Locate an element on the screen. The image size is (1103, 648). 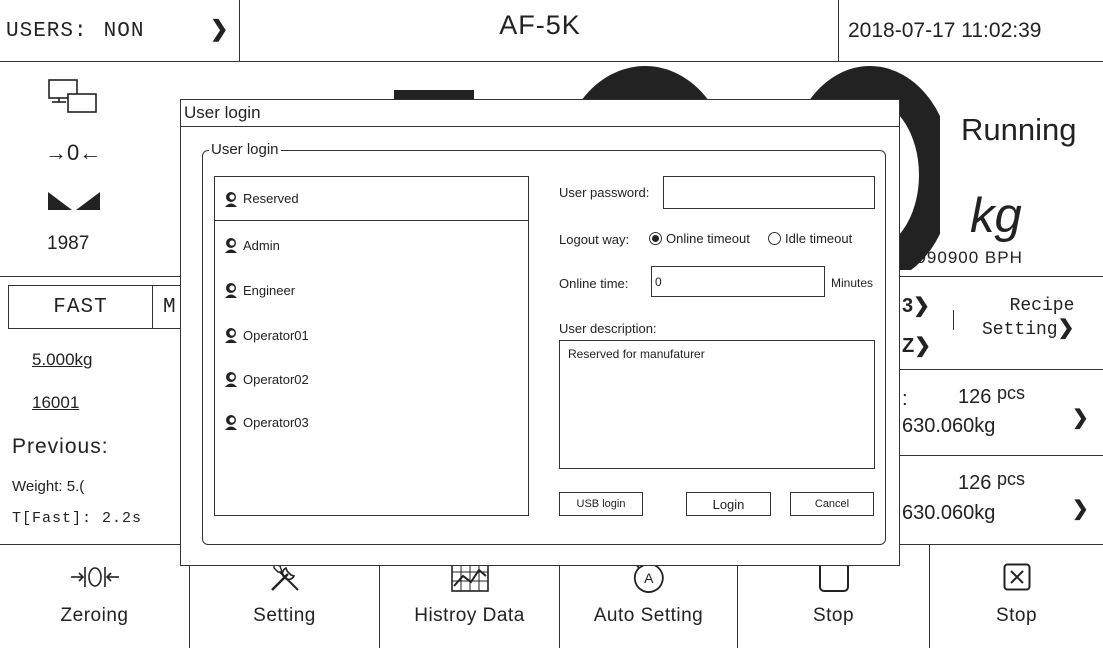
users-selector: USERS: NON ❯ is located at coordinates (120, 31).